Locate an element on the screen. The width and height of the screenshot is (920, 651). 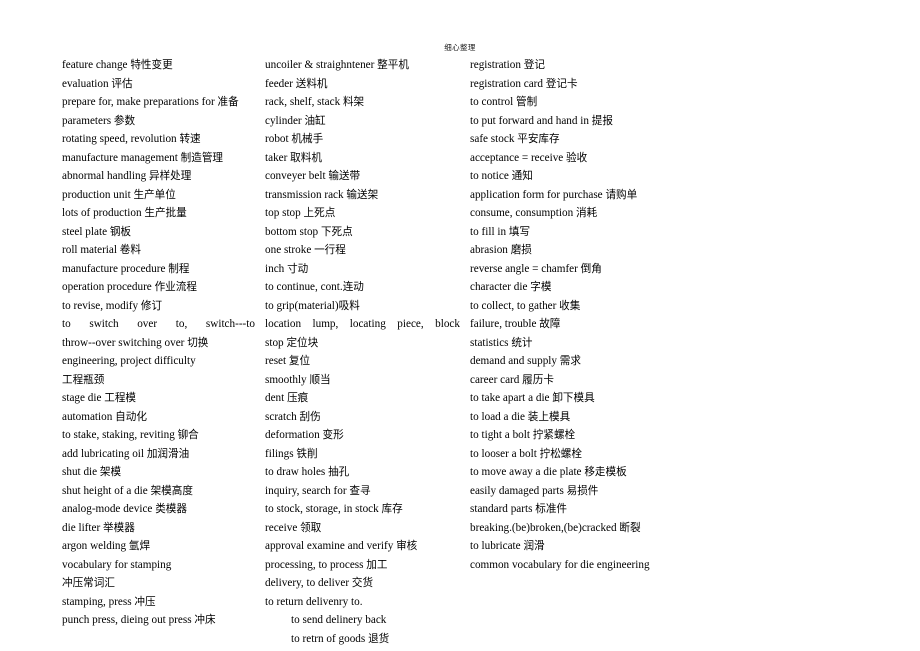
cjk-text: 管制 is located at coordinates (527, 102).